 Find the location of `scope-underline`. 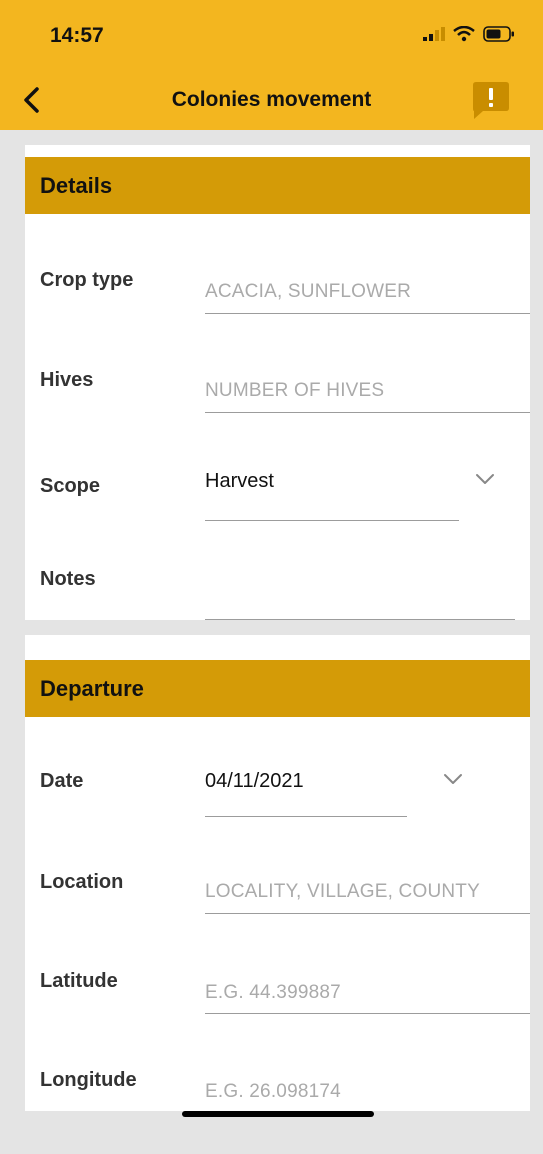

scope-underline is located at coordinates (332, 520).